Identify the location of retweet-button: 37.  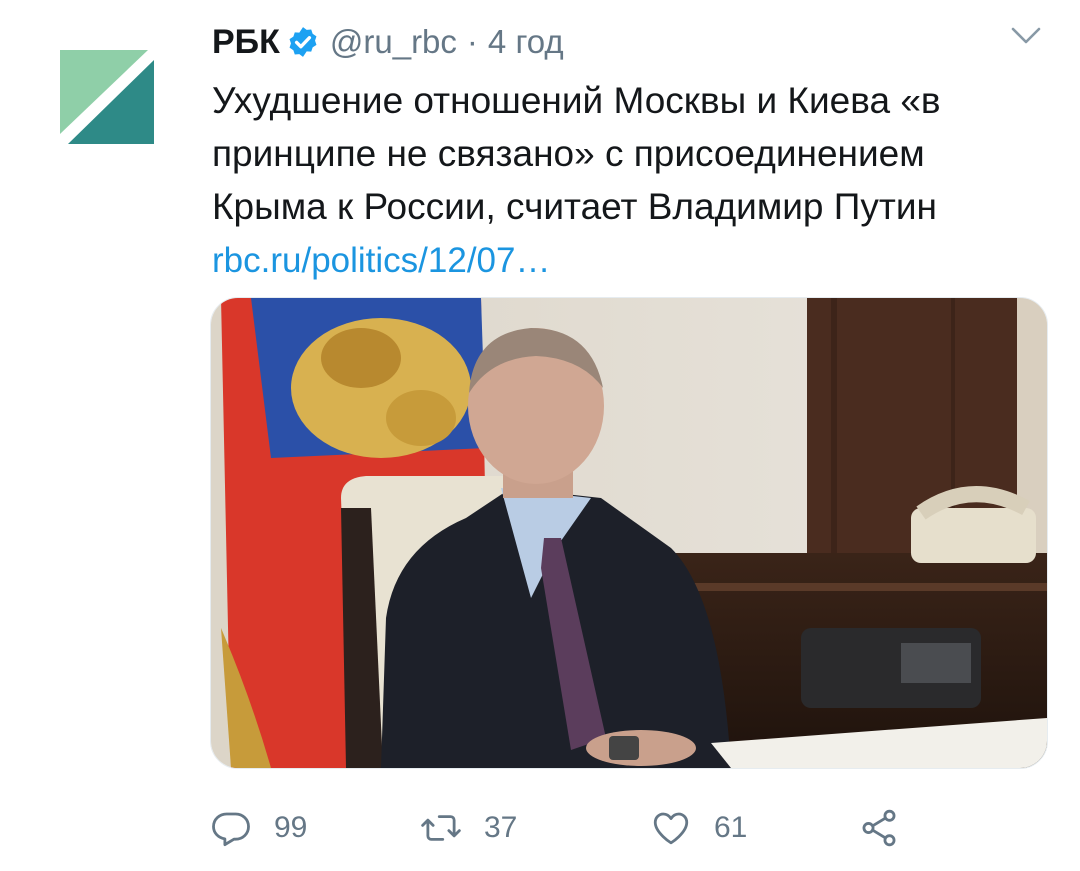
(468, 828).